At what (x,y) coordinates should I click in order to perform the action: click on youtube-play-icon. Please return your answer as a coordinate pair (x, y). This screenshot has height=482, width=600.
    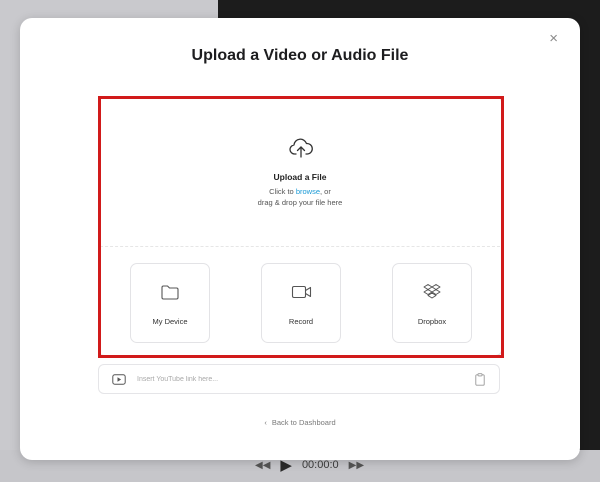
    Looking at the image, I should click on (119, 379).